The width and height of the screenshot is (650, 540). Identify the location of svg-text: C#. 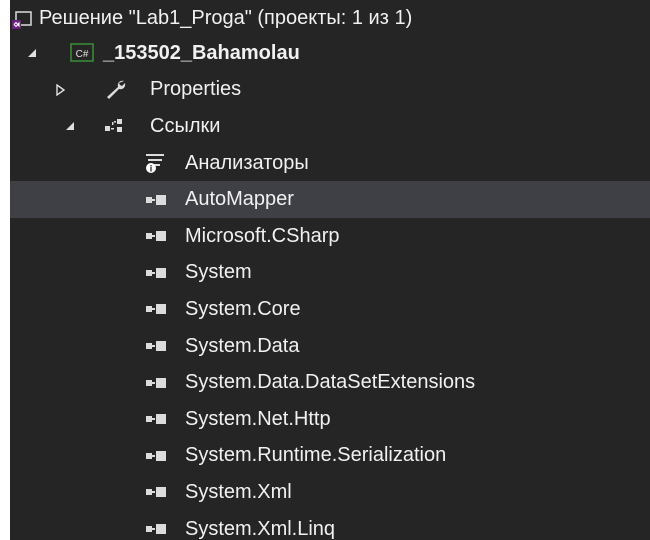
(82, 54).